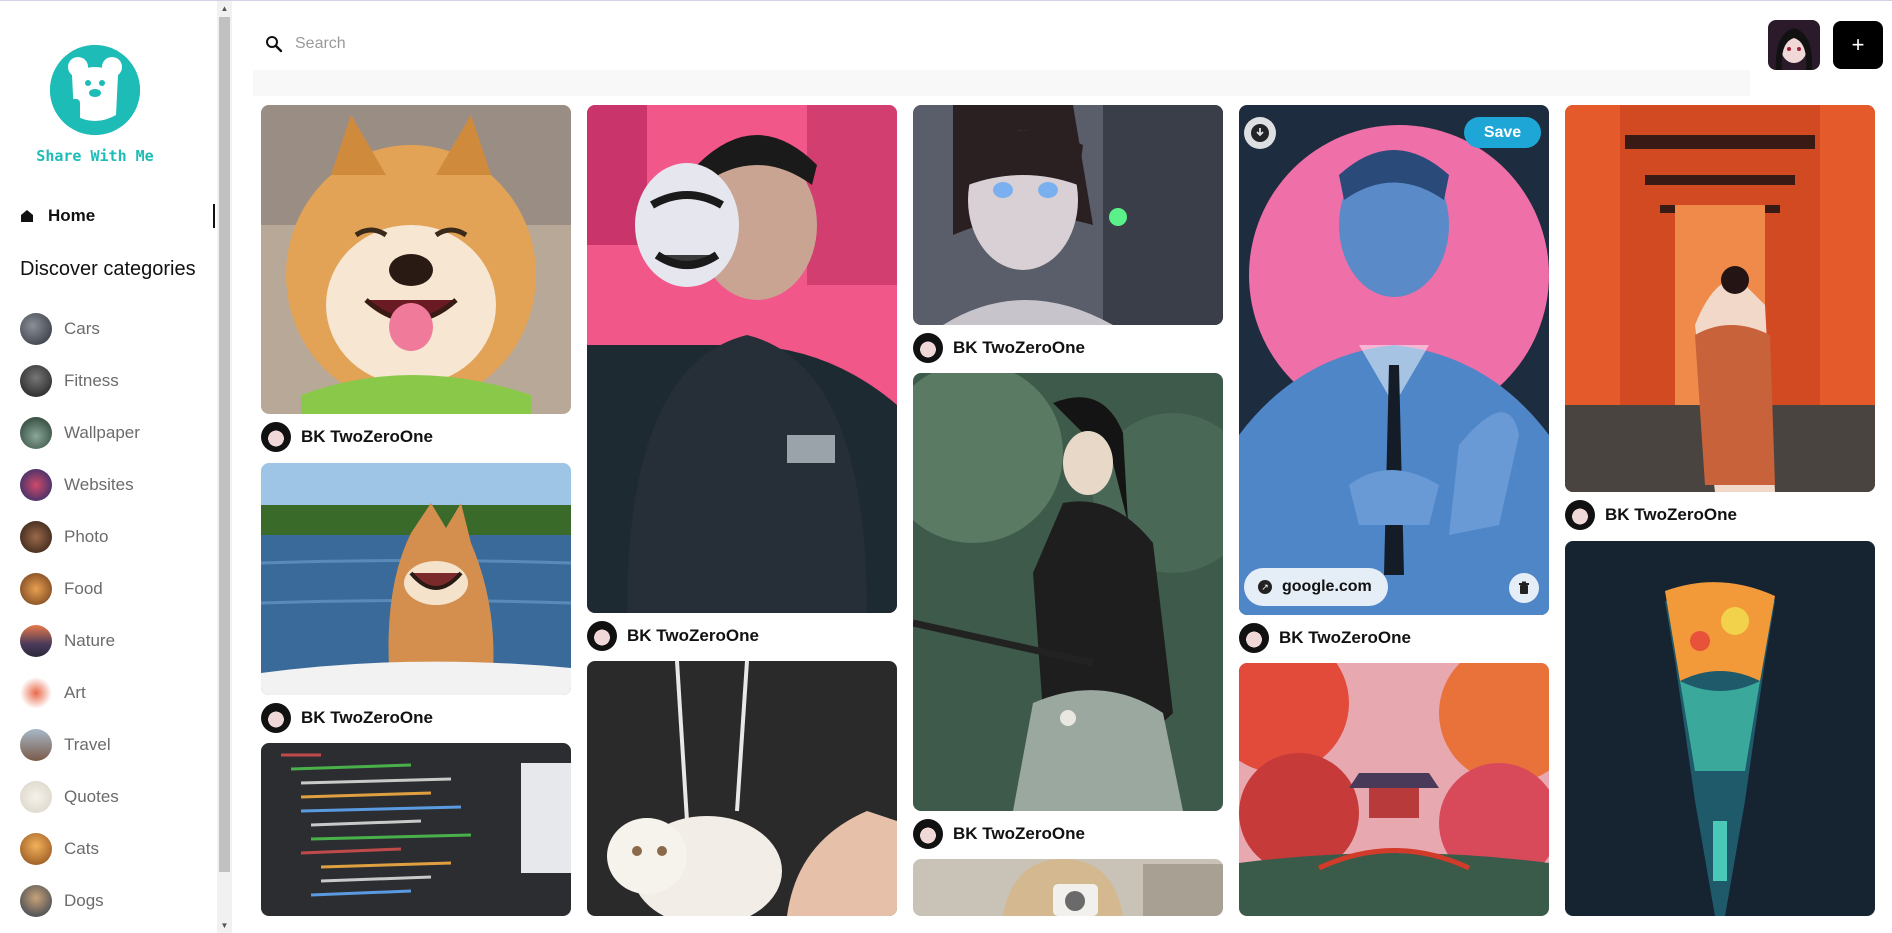  Describe the element at coordinates (115, 589) in the screenshot. I see `category-food: Food` at that location.